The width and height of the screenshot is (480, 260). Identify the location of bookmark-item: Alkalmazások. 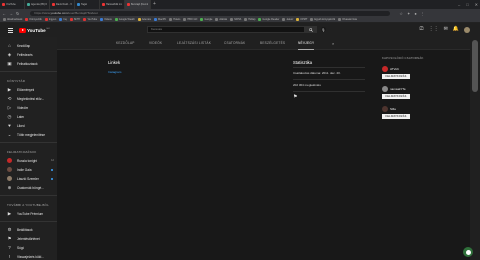
(12, 19).